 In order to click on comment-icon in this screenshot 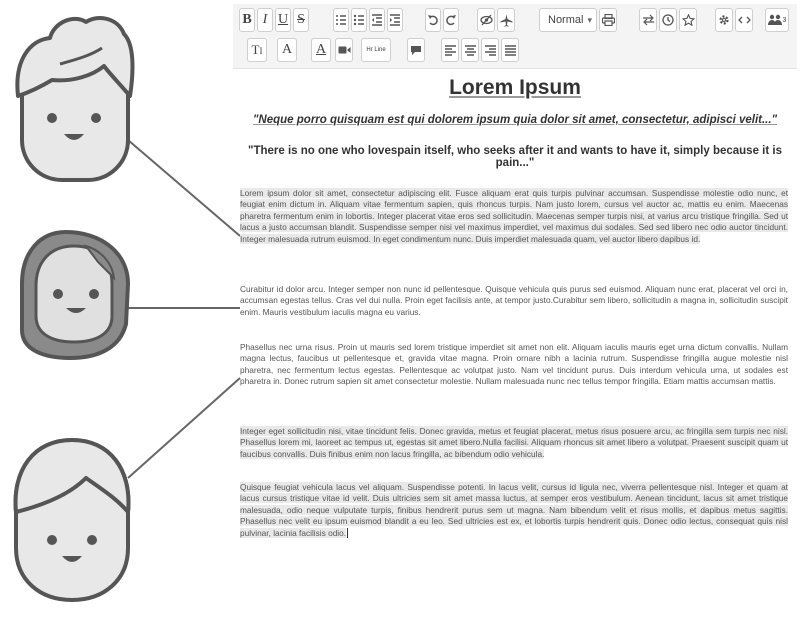, I will do `click(416, 50)`.